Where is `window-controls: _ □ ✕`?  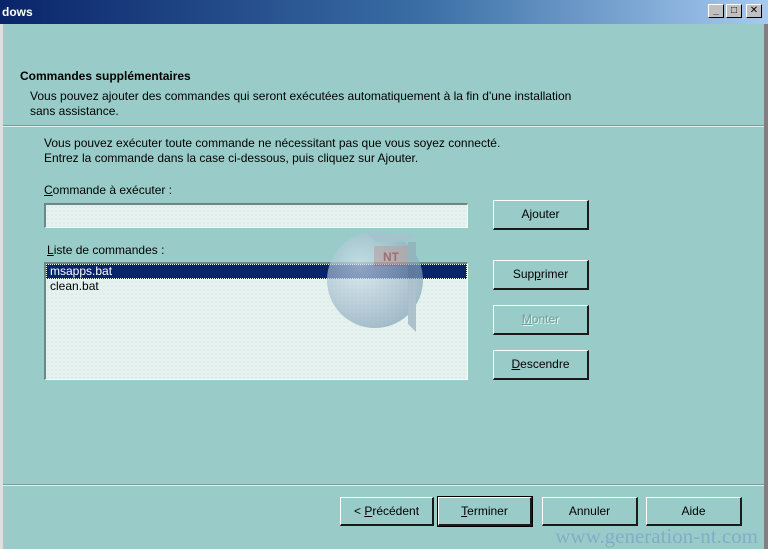 window-controls: _ □ ✕ is located at coordinates (735, 11).